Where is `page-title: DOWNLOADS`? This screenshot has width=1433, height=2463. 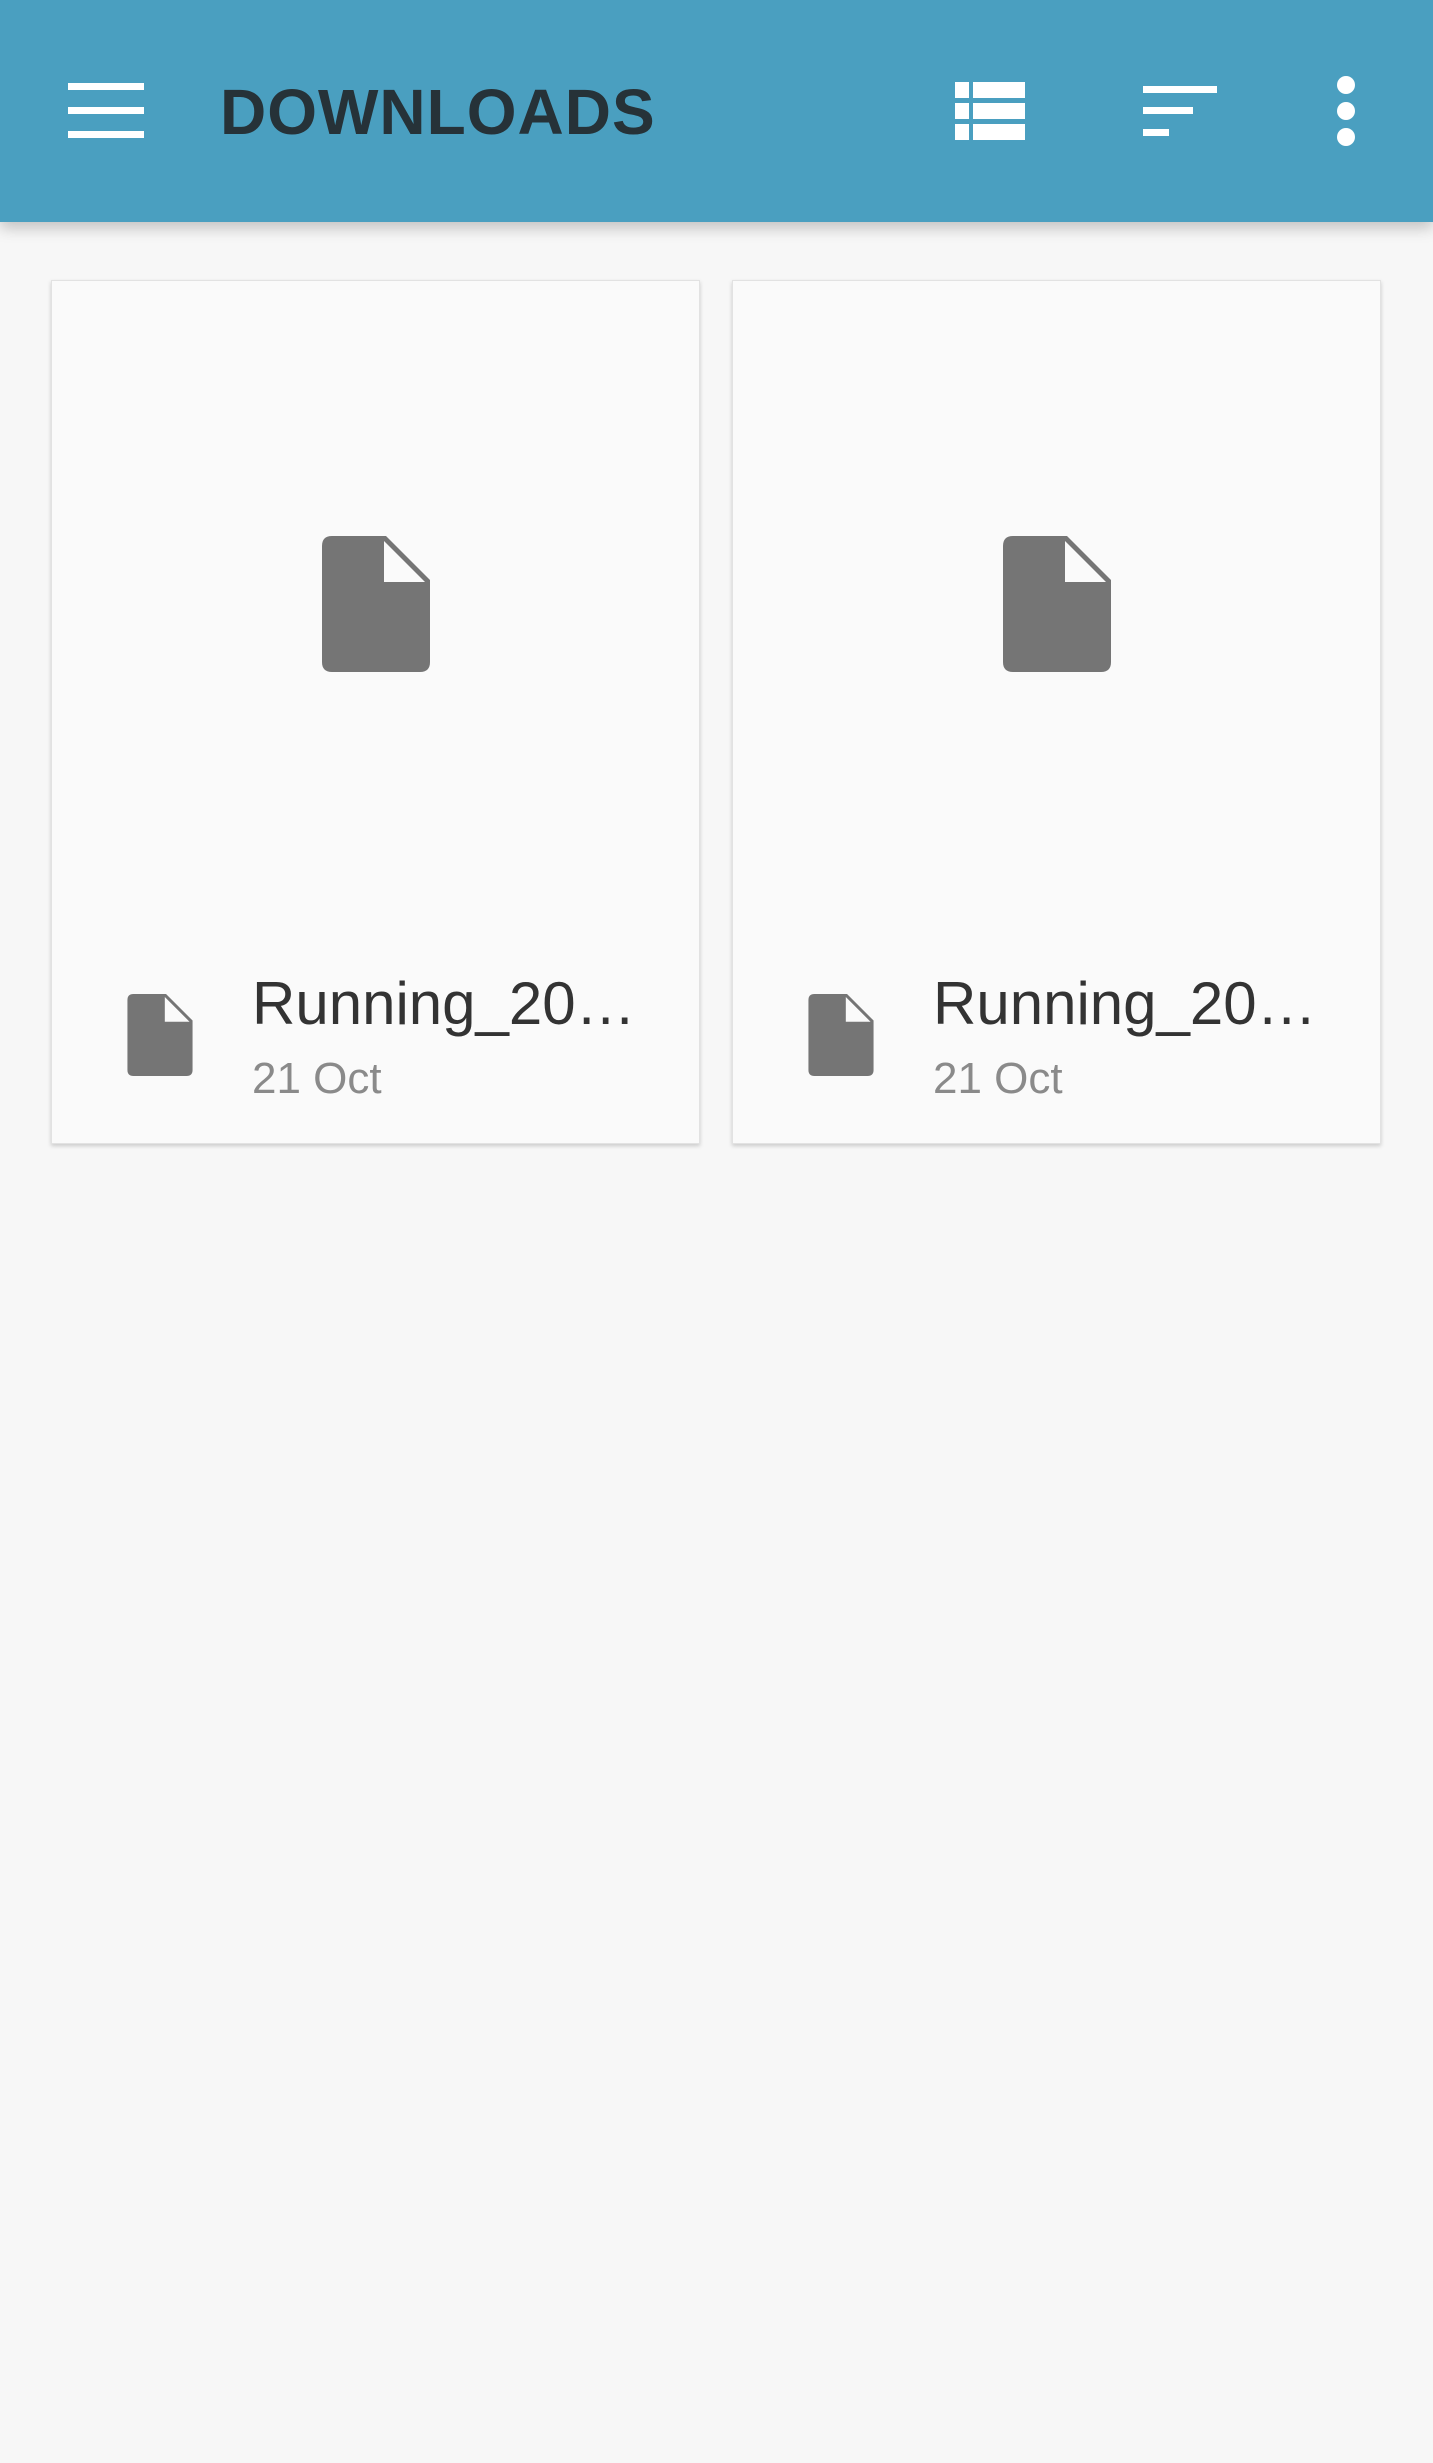
page-title: DOWNLOADS is located at coordinates (438, 112).